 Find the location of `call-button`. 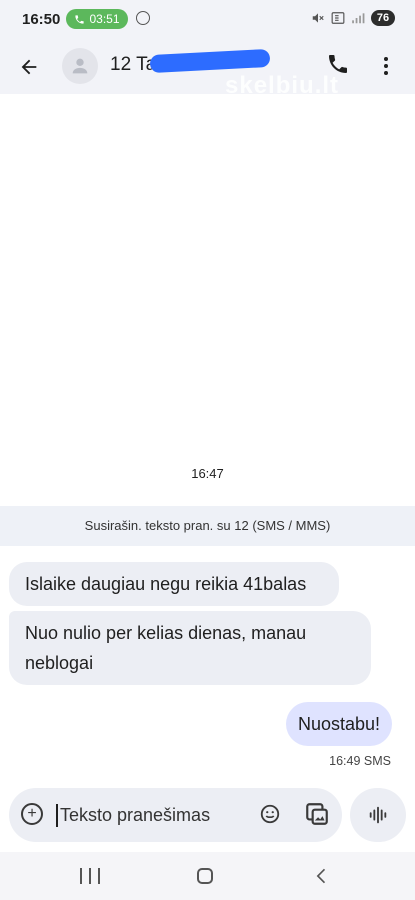

call-button is located at coordinates (339, 65).